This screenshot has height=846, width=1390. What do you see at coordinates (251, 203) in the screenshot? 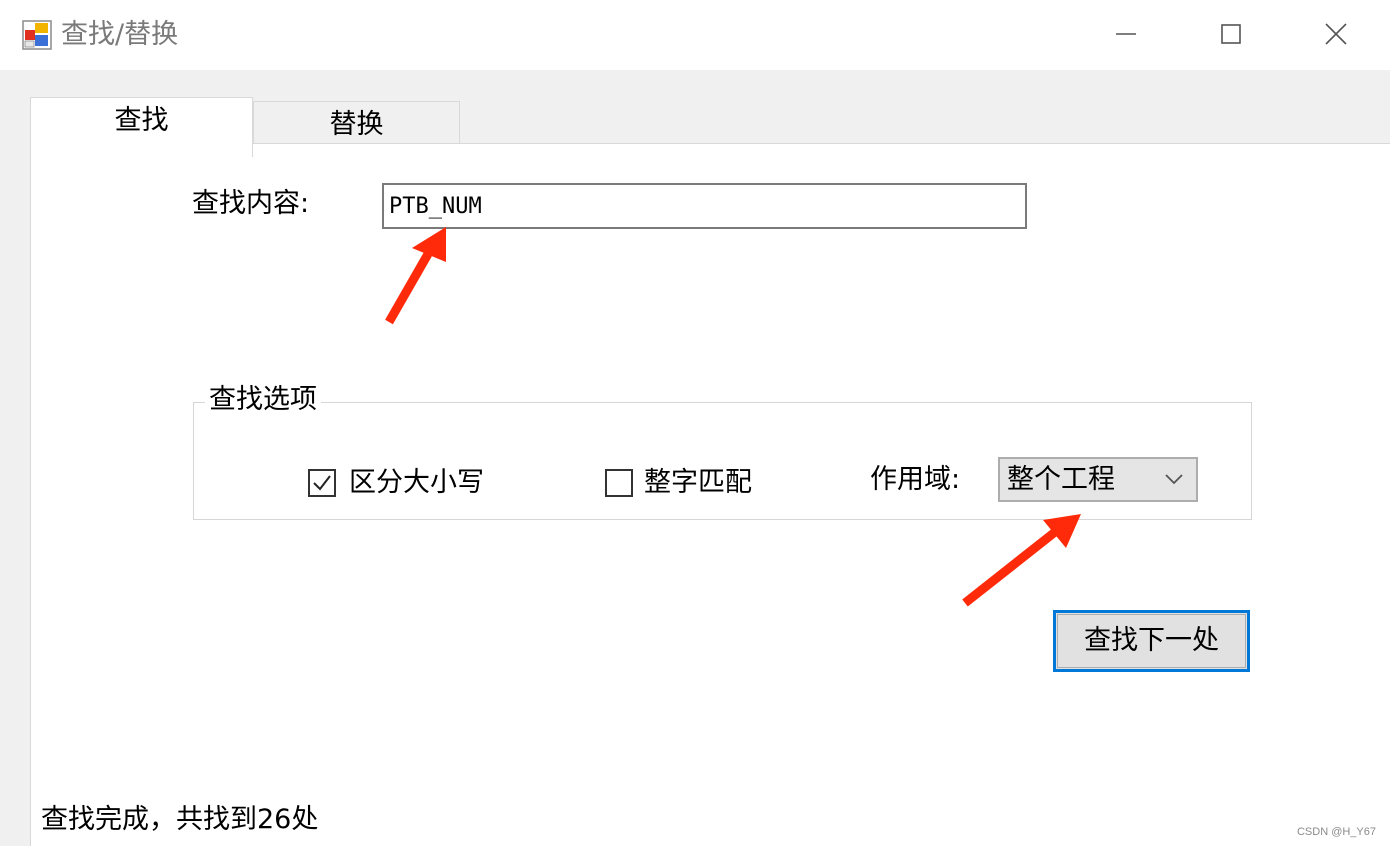
I see `find-content-label: 查找内容:` at bounding box center [251, 203].